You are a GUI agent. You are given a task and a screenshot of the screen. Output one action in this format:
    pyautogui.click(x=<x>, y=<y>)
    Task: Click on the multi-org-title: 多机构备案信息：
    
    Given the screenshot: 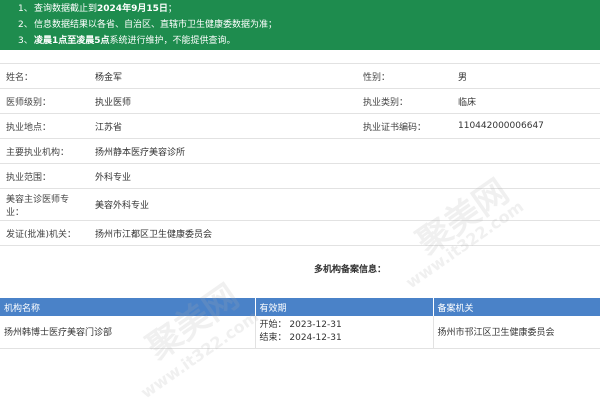 What is the action you would take?
    pyautogui.click(x=349, y=270)
    